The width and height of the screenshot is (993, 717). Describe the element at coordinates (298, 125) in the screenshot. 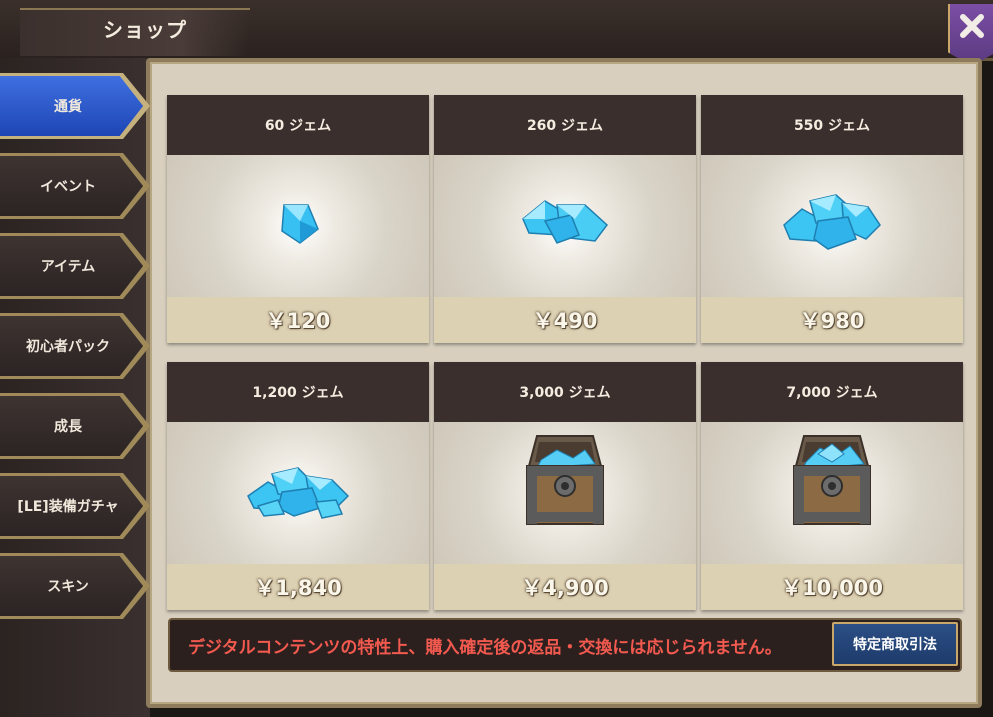

I see `product-name: 60 ジェム` at that location.